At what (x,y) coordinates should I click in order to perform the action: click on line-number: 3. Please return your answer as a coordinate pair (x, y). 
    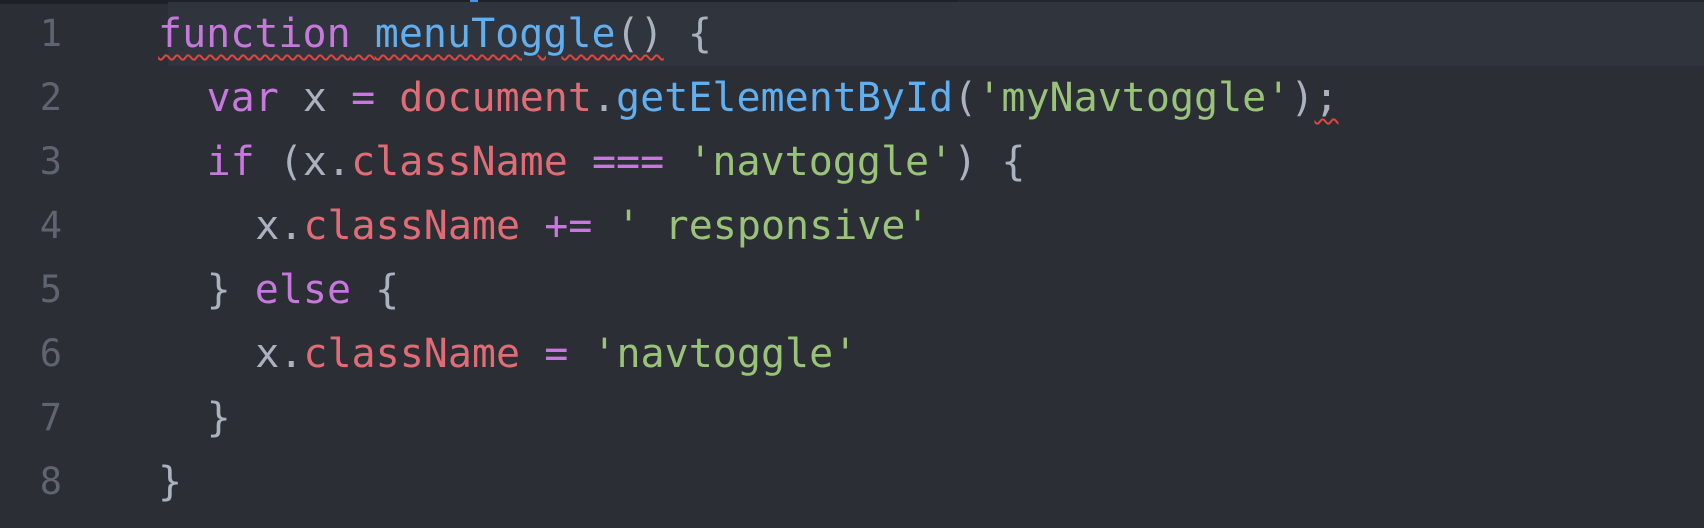
    Looking at the image, I should click on (31, 162).